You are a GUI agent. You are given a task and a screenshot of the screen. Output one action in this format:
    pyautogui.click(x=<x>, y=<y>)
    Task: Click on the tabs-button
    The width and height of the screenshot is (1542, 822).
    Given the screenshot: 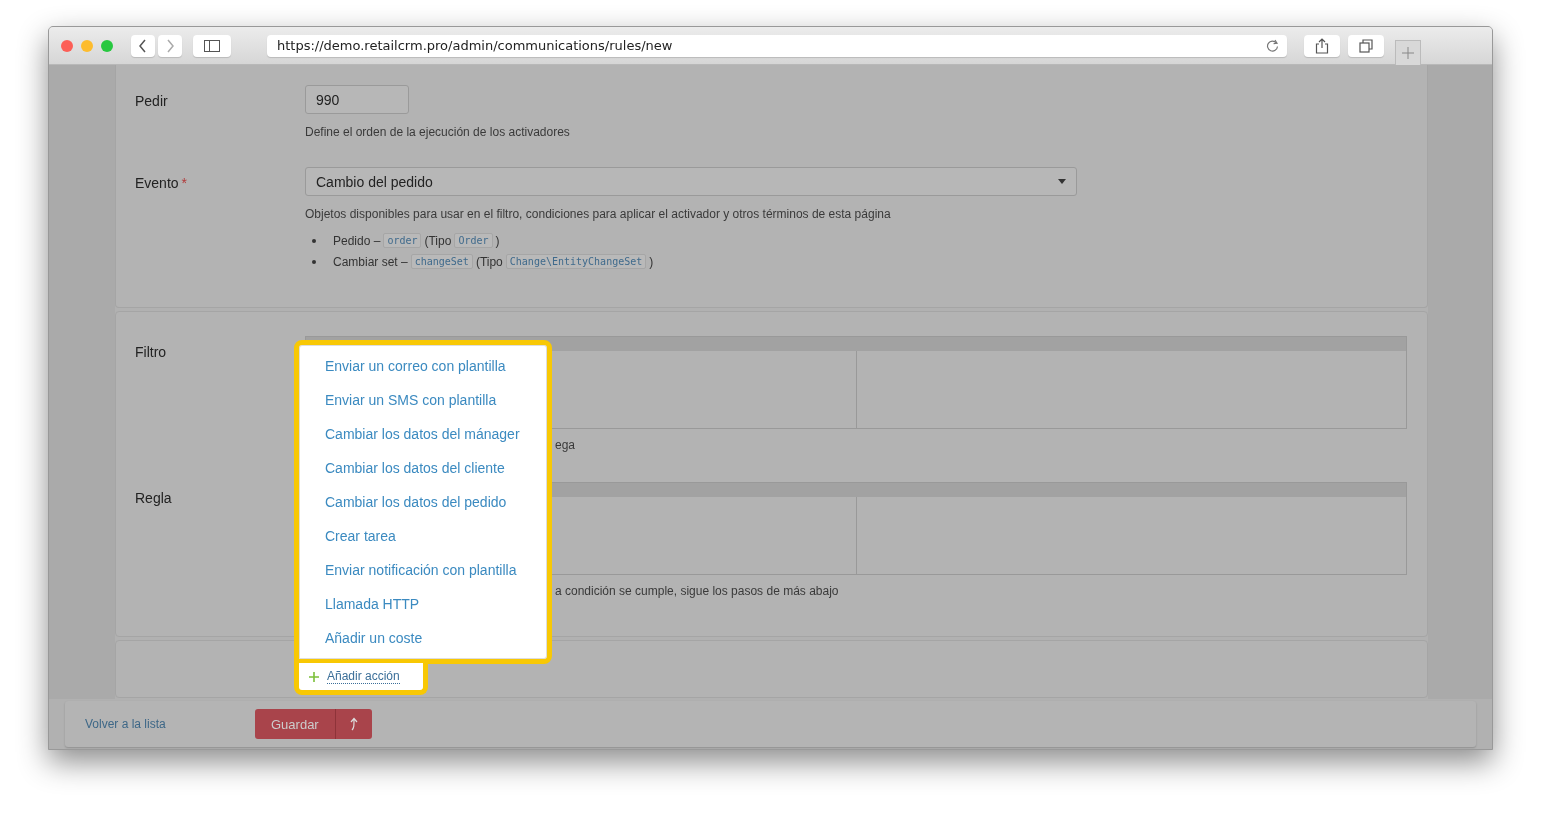 What is the action you would take?
    pyautogui.click(x=1366, y=45)
    